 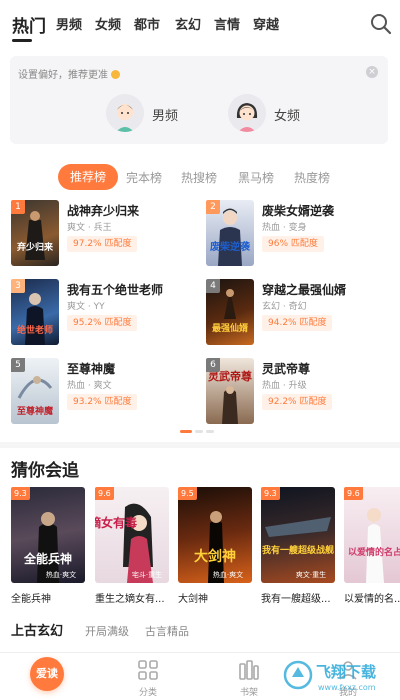 What do you see at coordinates (215, 556) in the screenshot?
I see `svg-text: 大剑神` at bounding box center [215, 556].